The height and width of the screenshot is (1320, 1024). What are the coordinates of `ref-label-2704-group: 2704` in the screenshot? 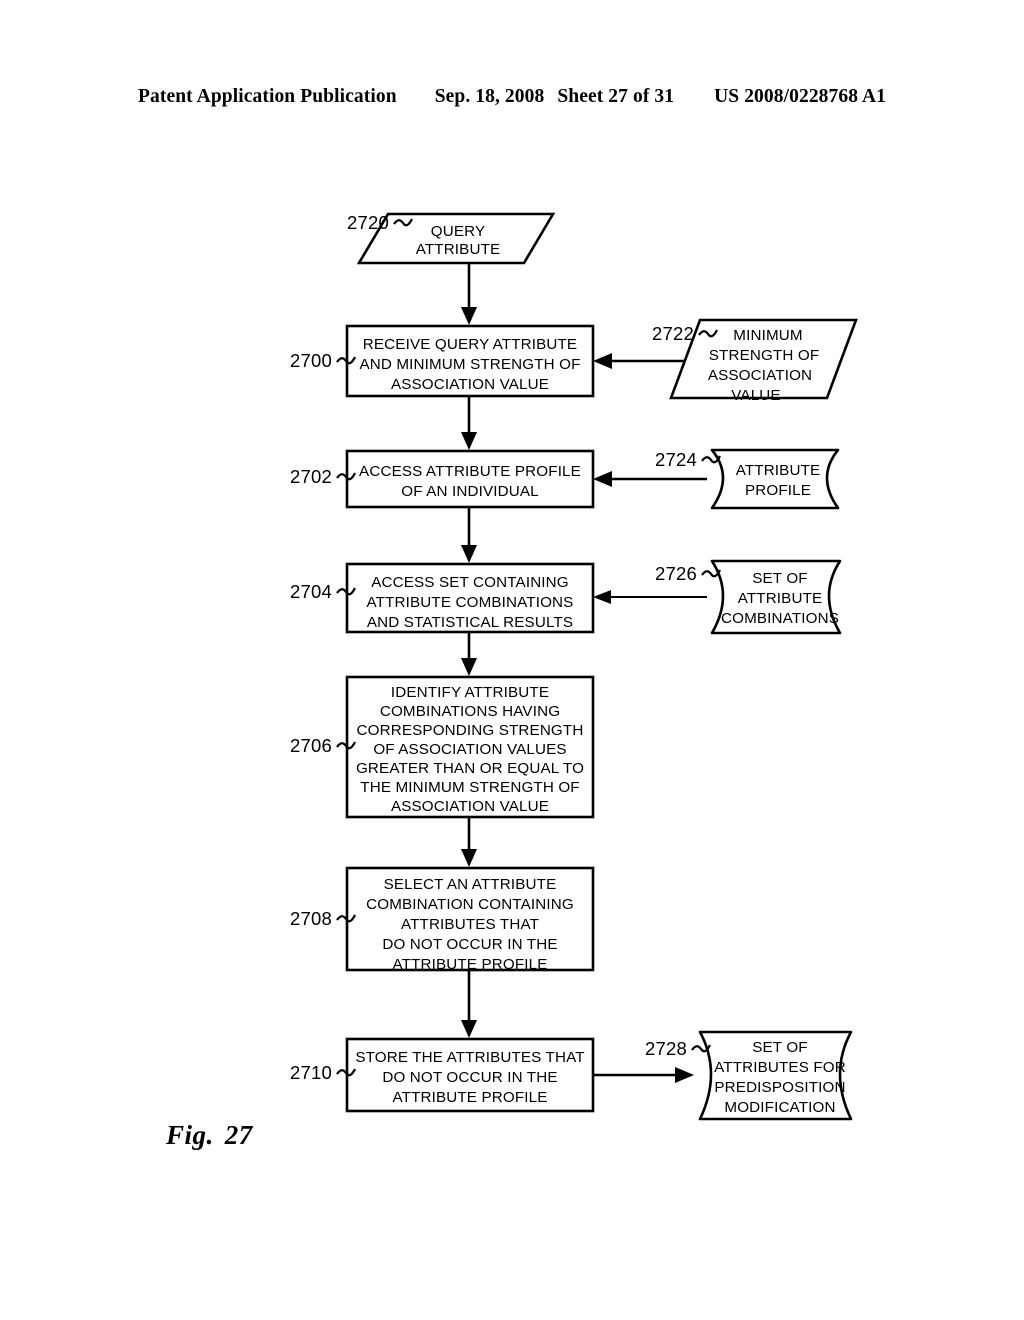 It's located at (323, 591).